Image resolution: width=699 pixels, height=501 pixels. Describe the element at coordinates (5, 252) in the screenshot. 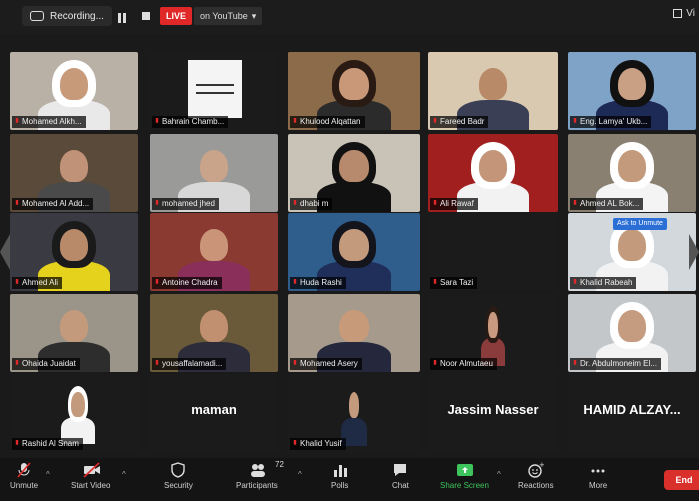

I see `previous-page-arrow` at that location.